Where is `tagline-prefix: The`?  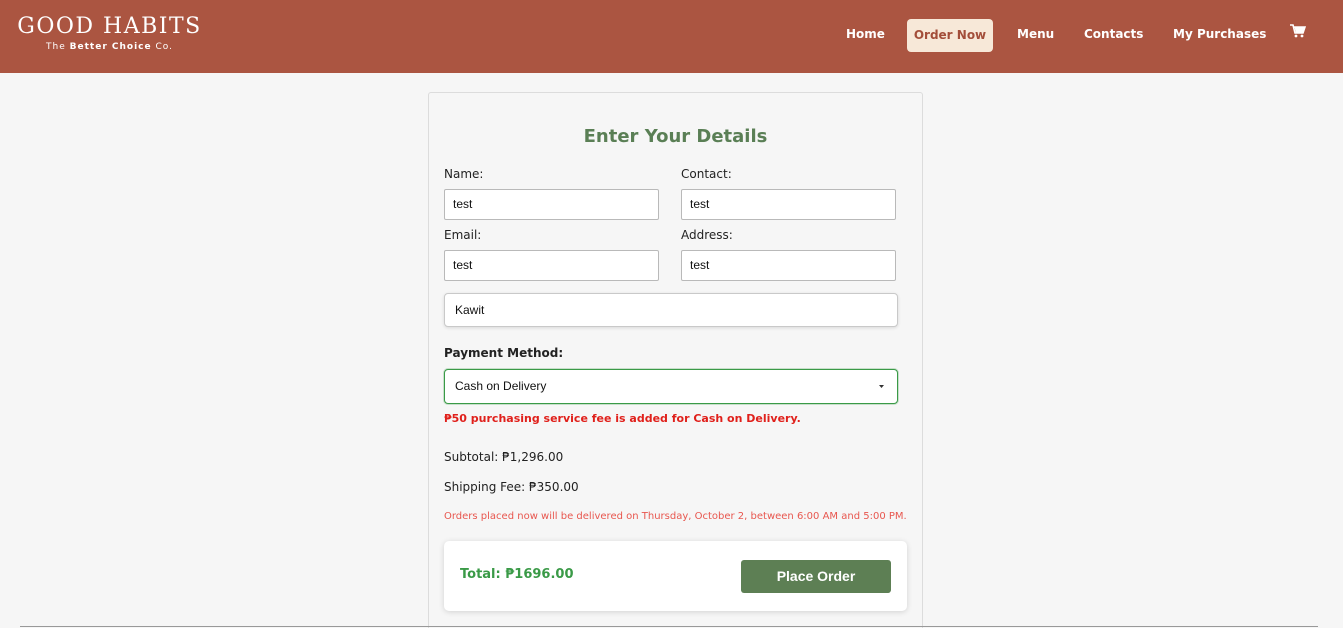
tagline-prefix: The is located at coordinates (58, 47).